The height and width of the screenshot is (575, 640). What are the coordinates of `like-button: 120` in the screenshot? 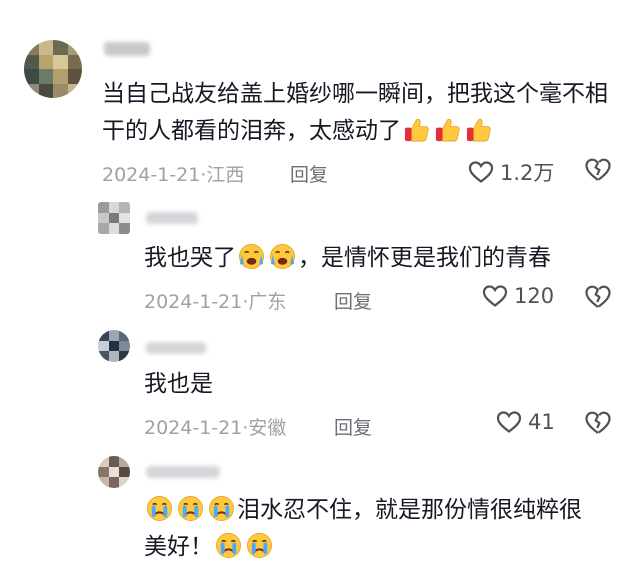 It's located at (518, 296).